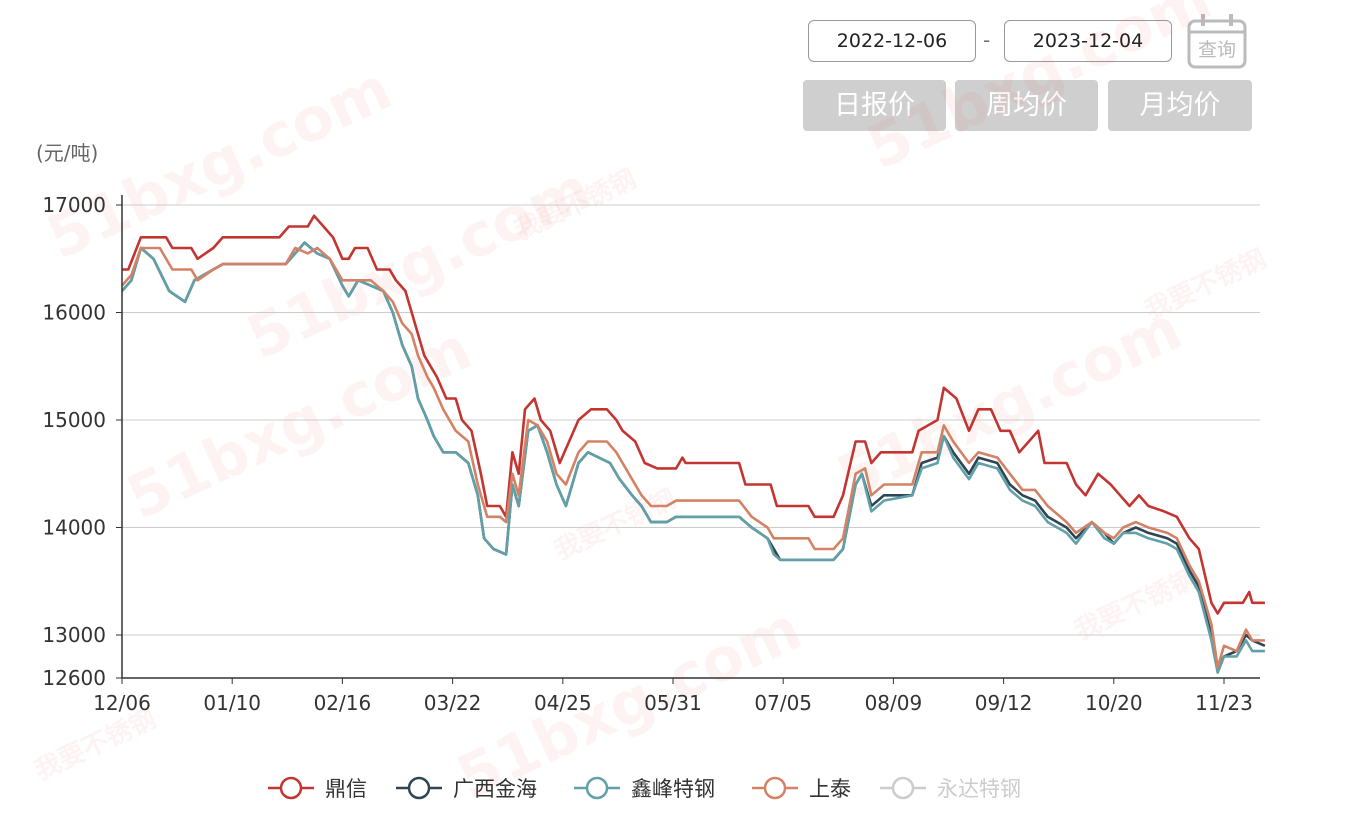  What do you see at coordinates (1004, 703) in the screenshot?
I see `x-tick-label: 09/12` at bounding box center [1004, 703].